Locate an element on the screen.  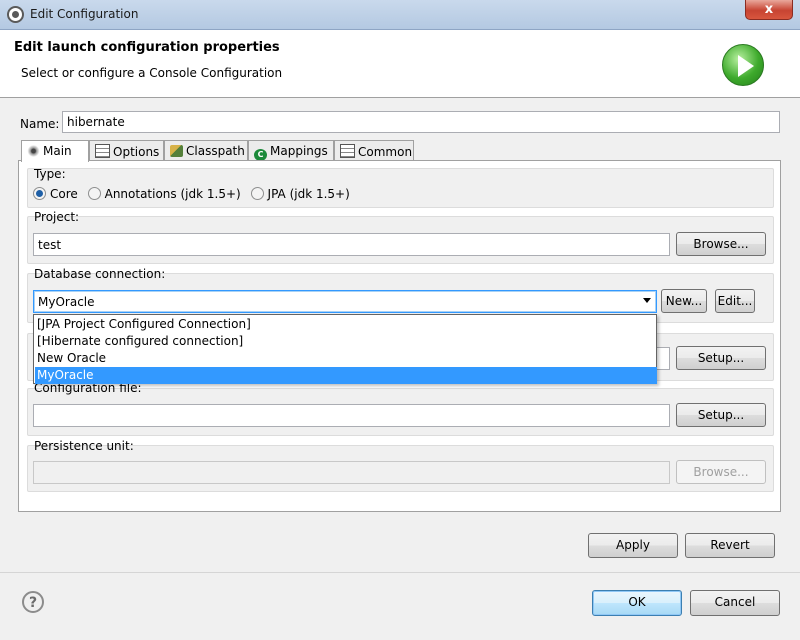
main-tab-icon is located at coordinates (33, 151).